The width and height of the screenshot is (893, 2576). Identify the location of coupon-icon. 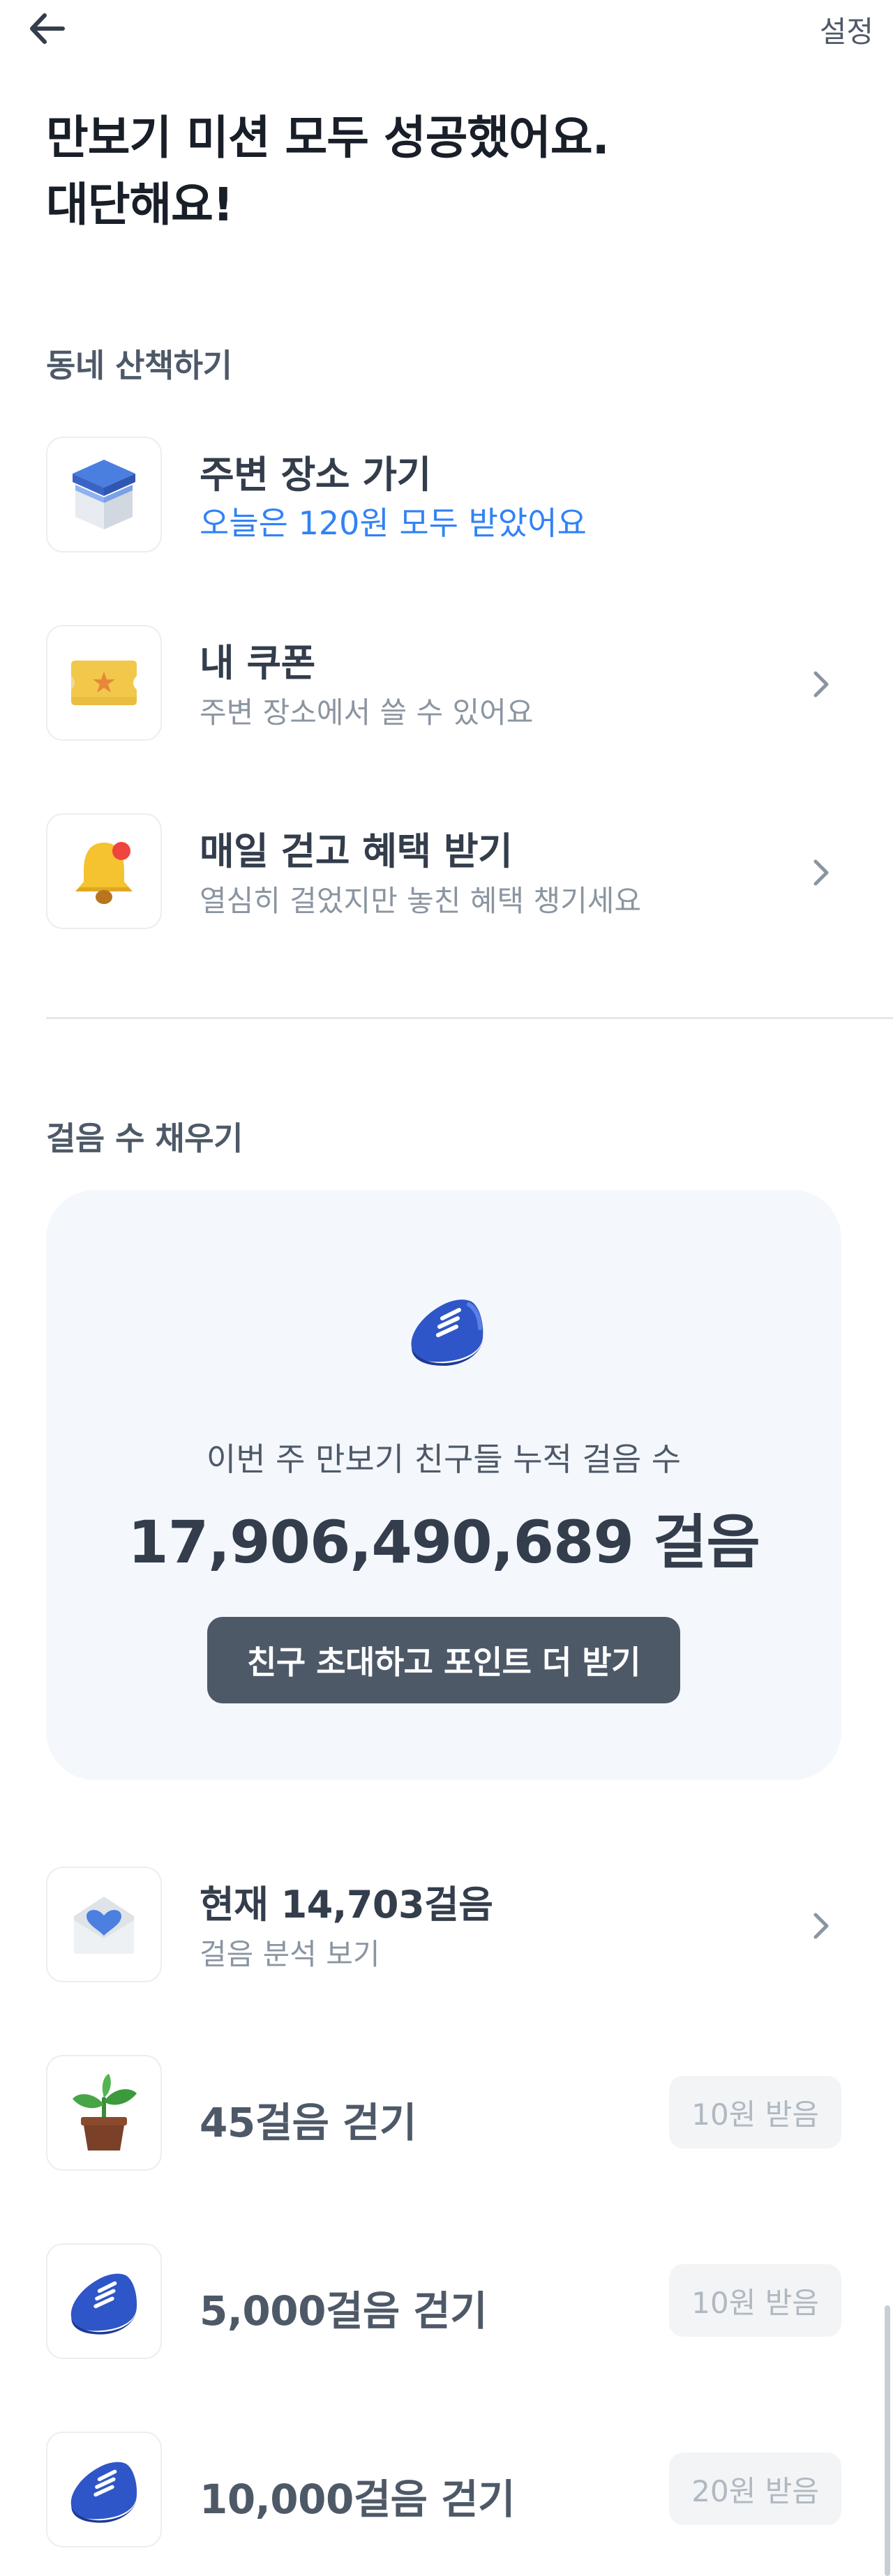
(104, 683).